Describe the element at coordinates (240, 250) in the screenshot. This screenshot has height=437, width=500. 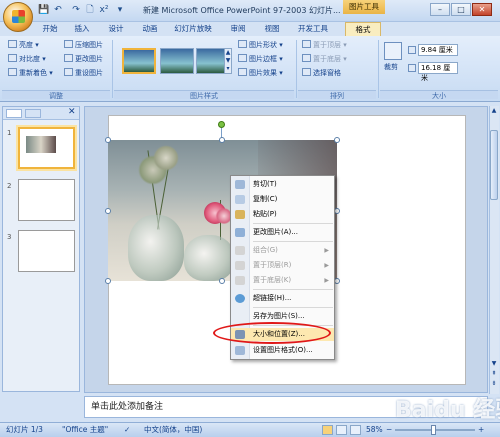
I see `group-icon` at that location.